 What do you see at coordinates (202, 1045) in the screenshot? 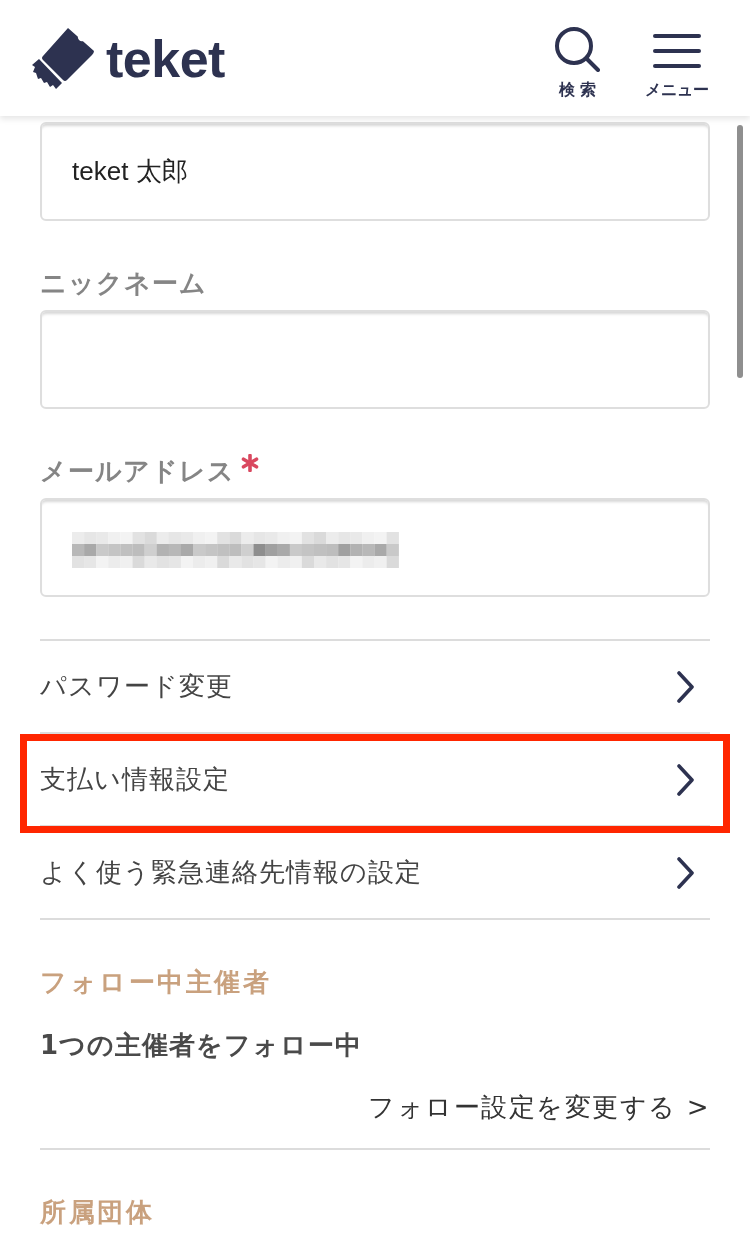
I see `summary-text: 1つの主催者をフォロー中` at bounding box center [202, 1045].